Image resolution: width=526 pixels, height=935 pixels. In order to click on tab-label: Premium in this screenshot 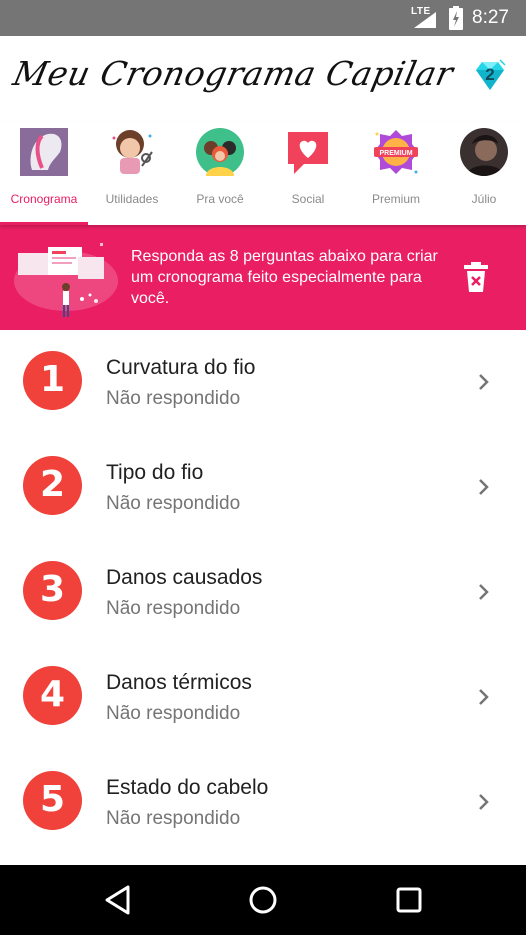, I will do `click(395, 199)`.